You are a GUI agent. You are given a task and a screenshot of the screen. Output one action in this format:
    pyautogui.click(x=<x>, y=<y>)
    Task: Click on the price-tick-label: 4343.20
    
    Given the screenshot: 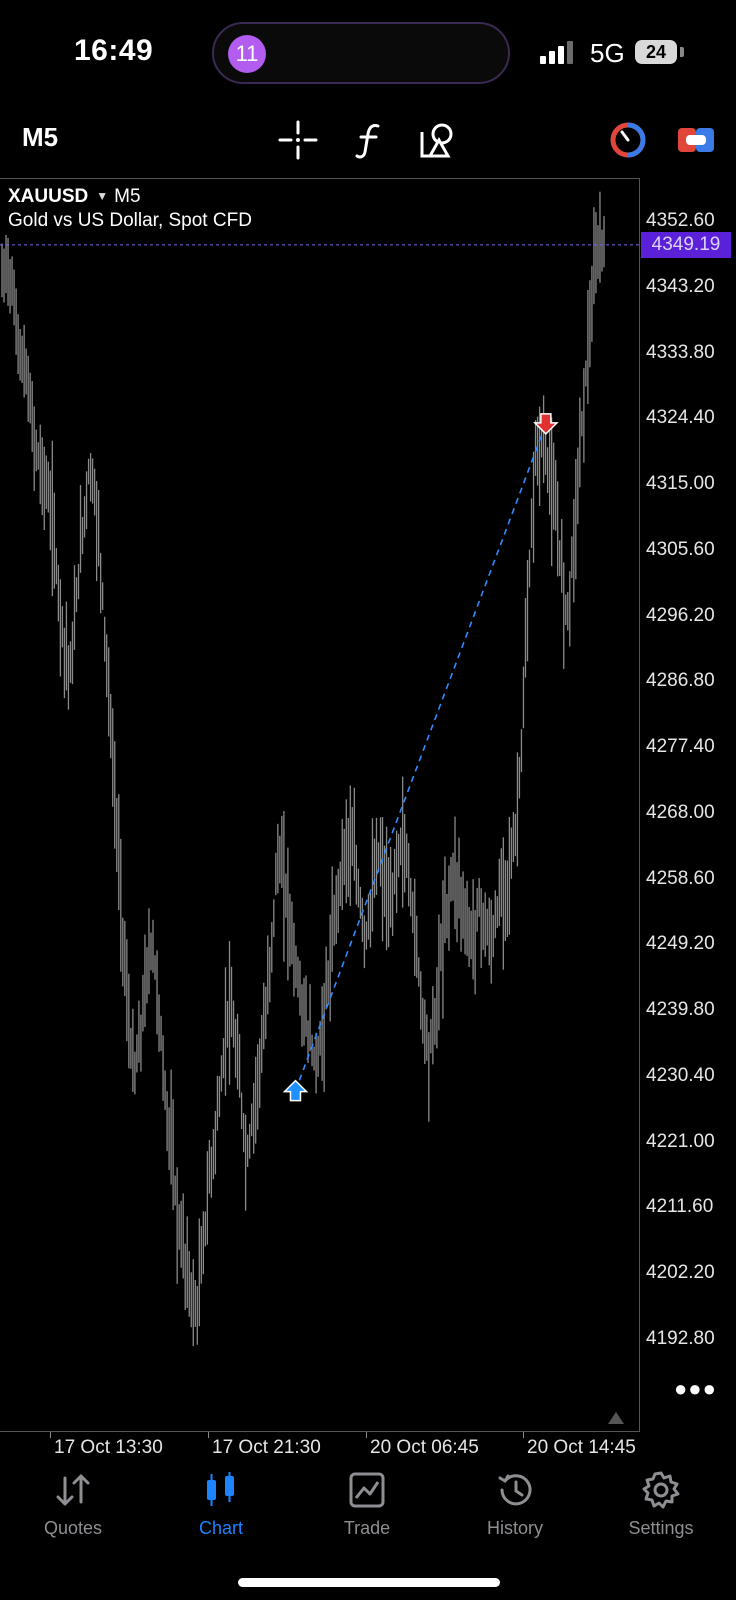 What is the action you would take?
    pyautogui.click(x=680, y=286)
    